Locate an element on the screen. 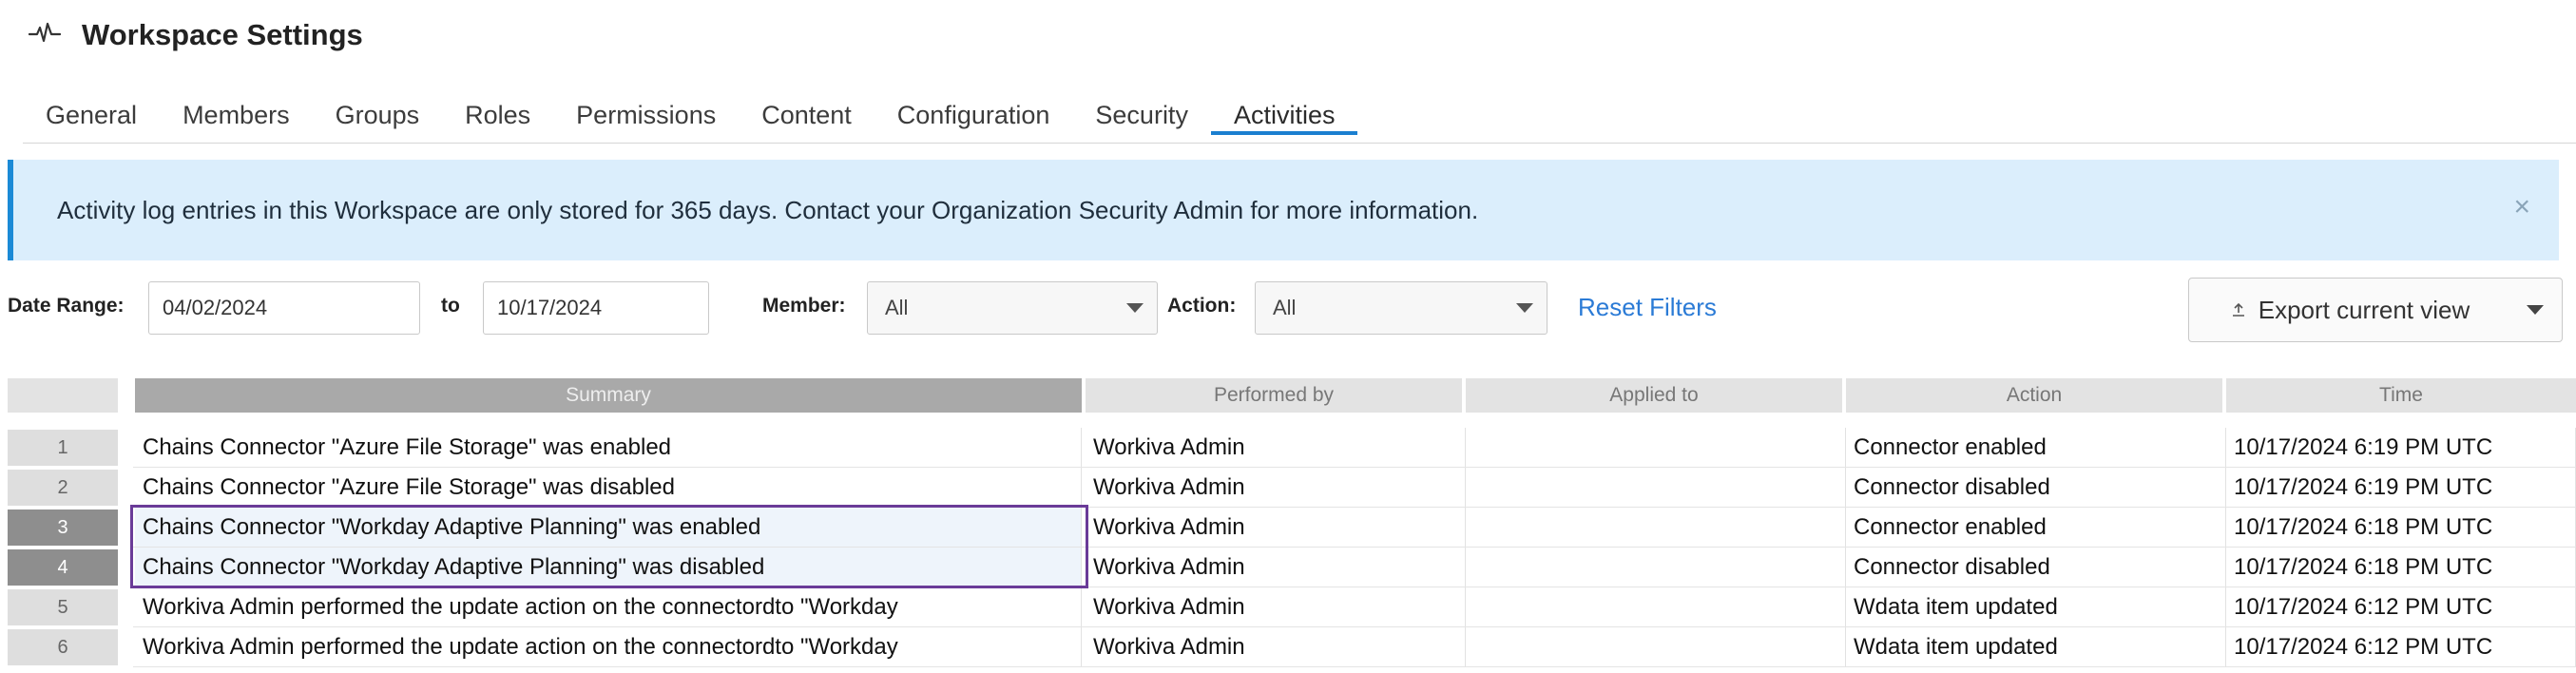  date-range-label: Date Range: is located at coordinates (66, 306).